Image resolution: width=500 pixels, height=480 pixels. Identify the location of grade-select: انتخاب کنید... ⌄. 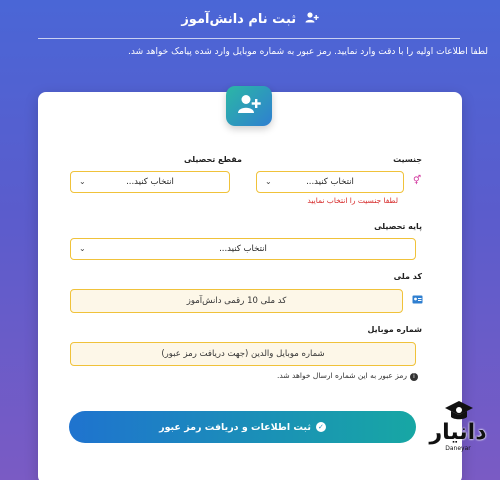
(243, 249).